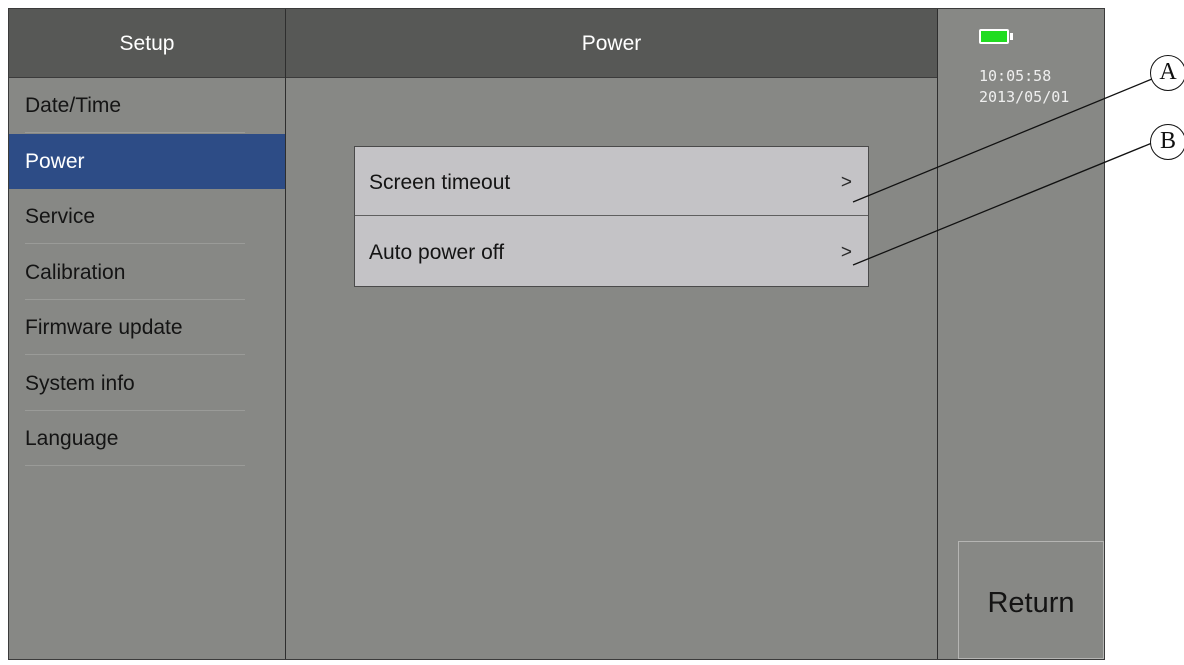 This screenshot has height=665, width=1184. I want to click on sidebar-item-calibration: Calibration, so click(147, 272).